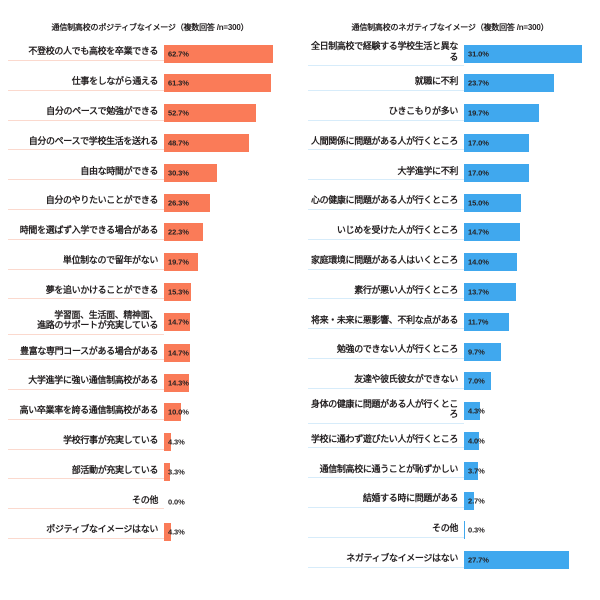 The width and height of the screenshot is (600, 600). I want to click on category-label: 就職に不利, so click(386, 83).